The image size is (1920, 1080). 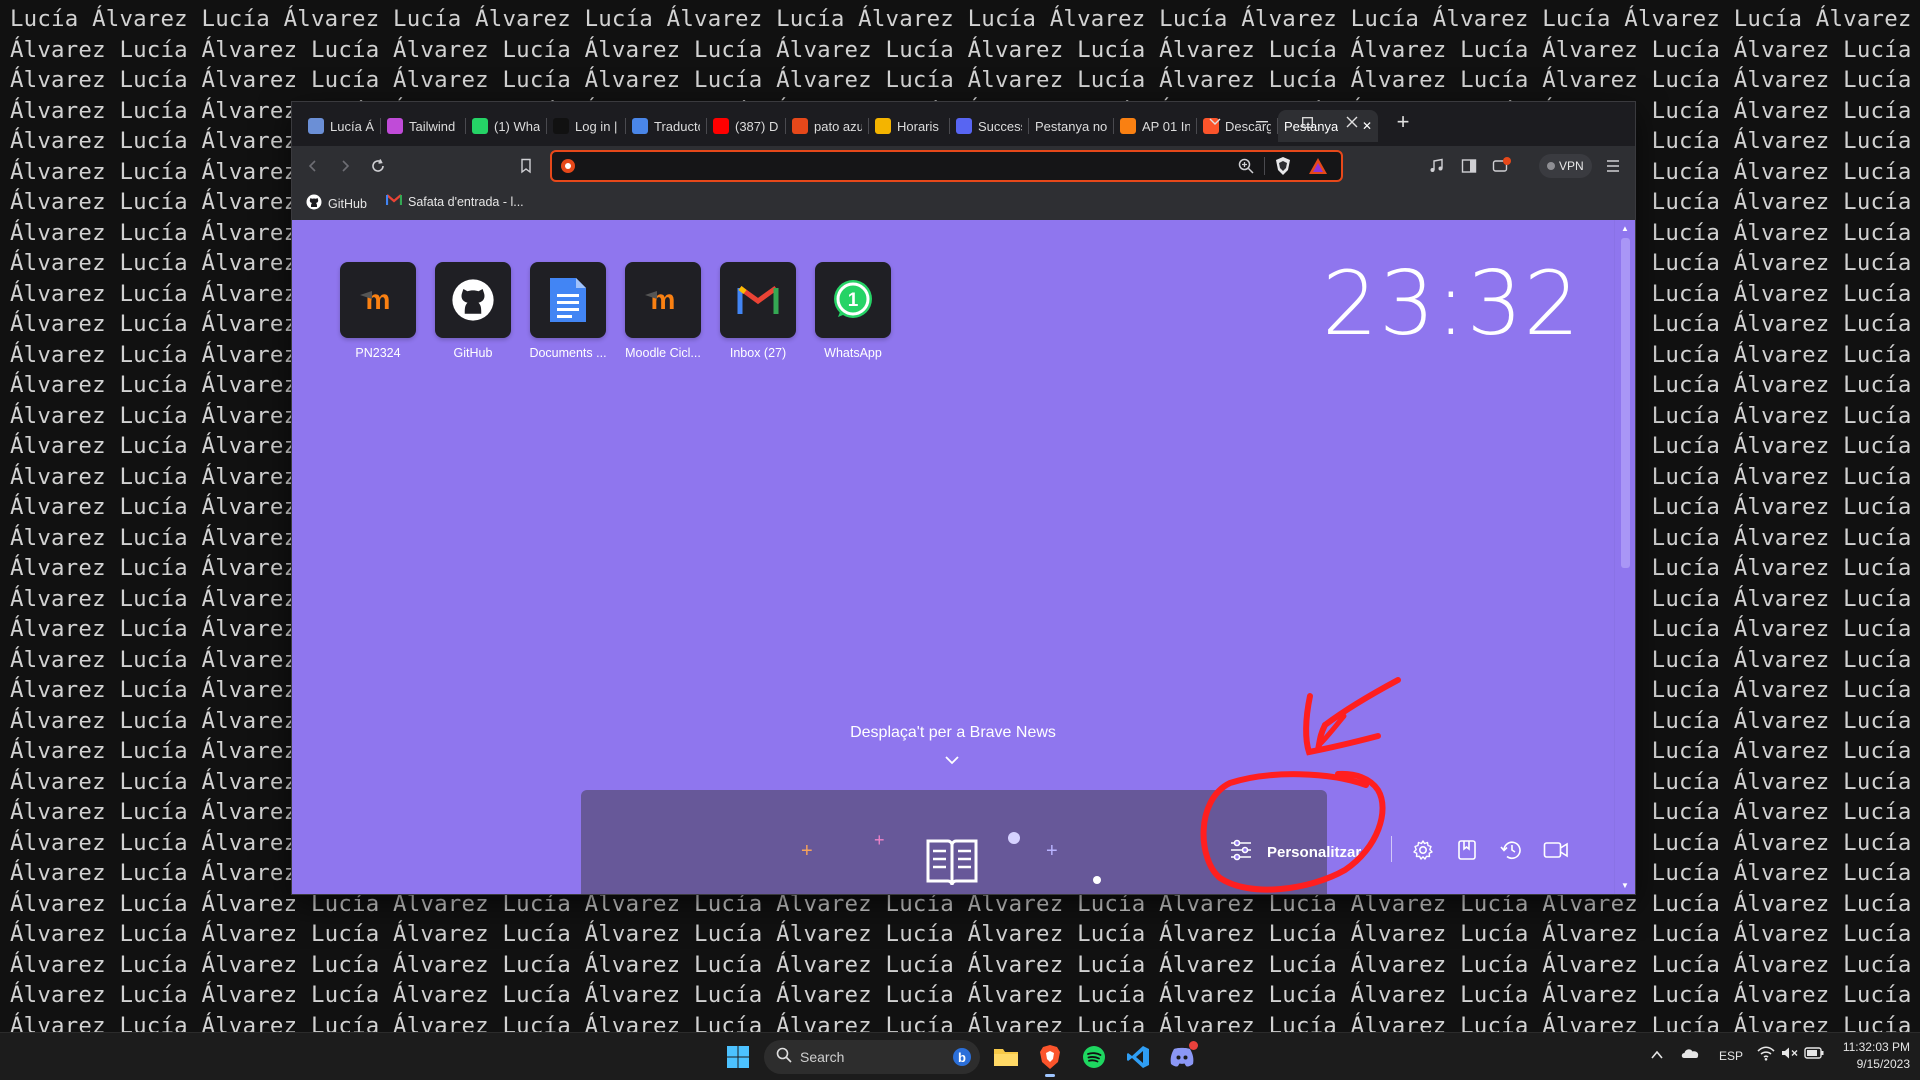 What do you see at coordinates (872, 1057) in the screenshot?
I see `taskbar-search: Search b` at bounding box center [872, 1057].